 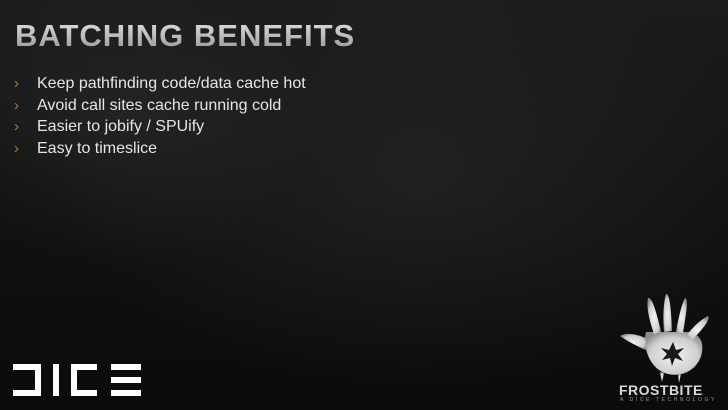 I want to click on bullet-text: Keep pathfinding code/data cache hot, so click(x=171, y=83).